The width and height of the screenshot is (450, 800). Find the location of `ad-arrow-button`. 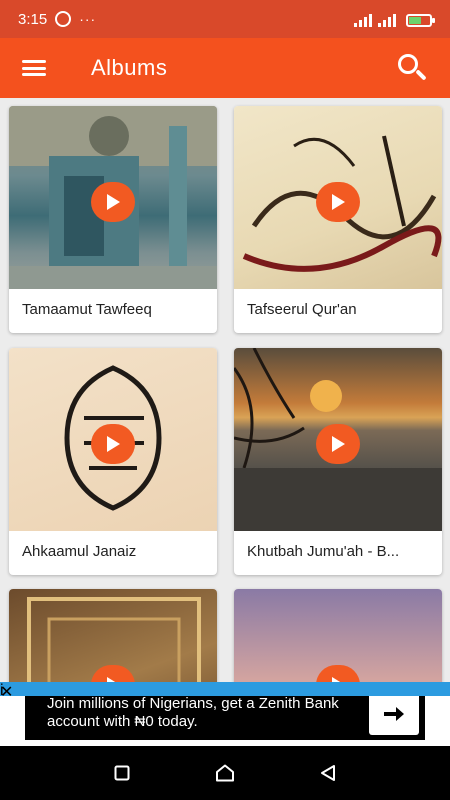

ad-arrow-button is located at coordinates (394, 714).